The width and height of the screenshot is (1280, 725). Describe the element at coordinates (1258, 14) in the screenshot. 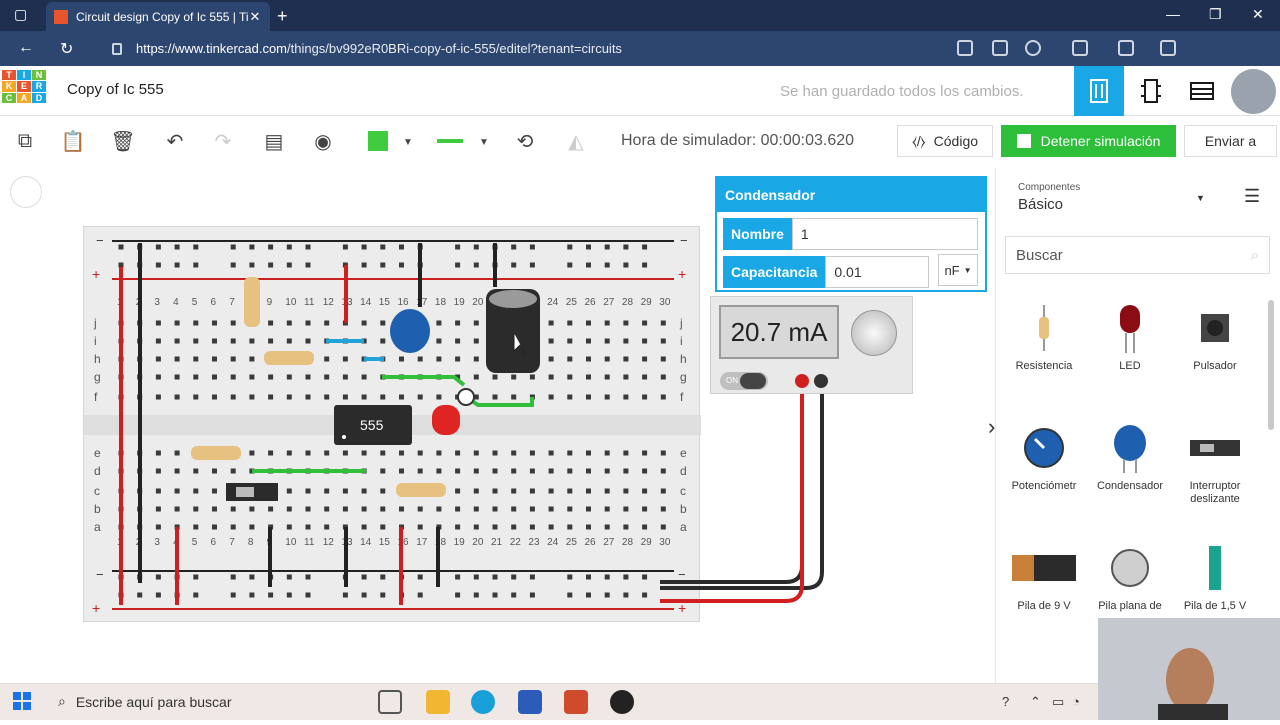

I see `window-close-icon: ✕` at that location.